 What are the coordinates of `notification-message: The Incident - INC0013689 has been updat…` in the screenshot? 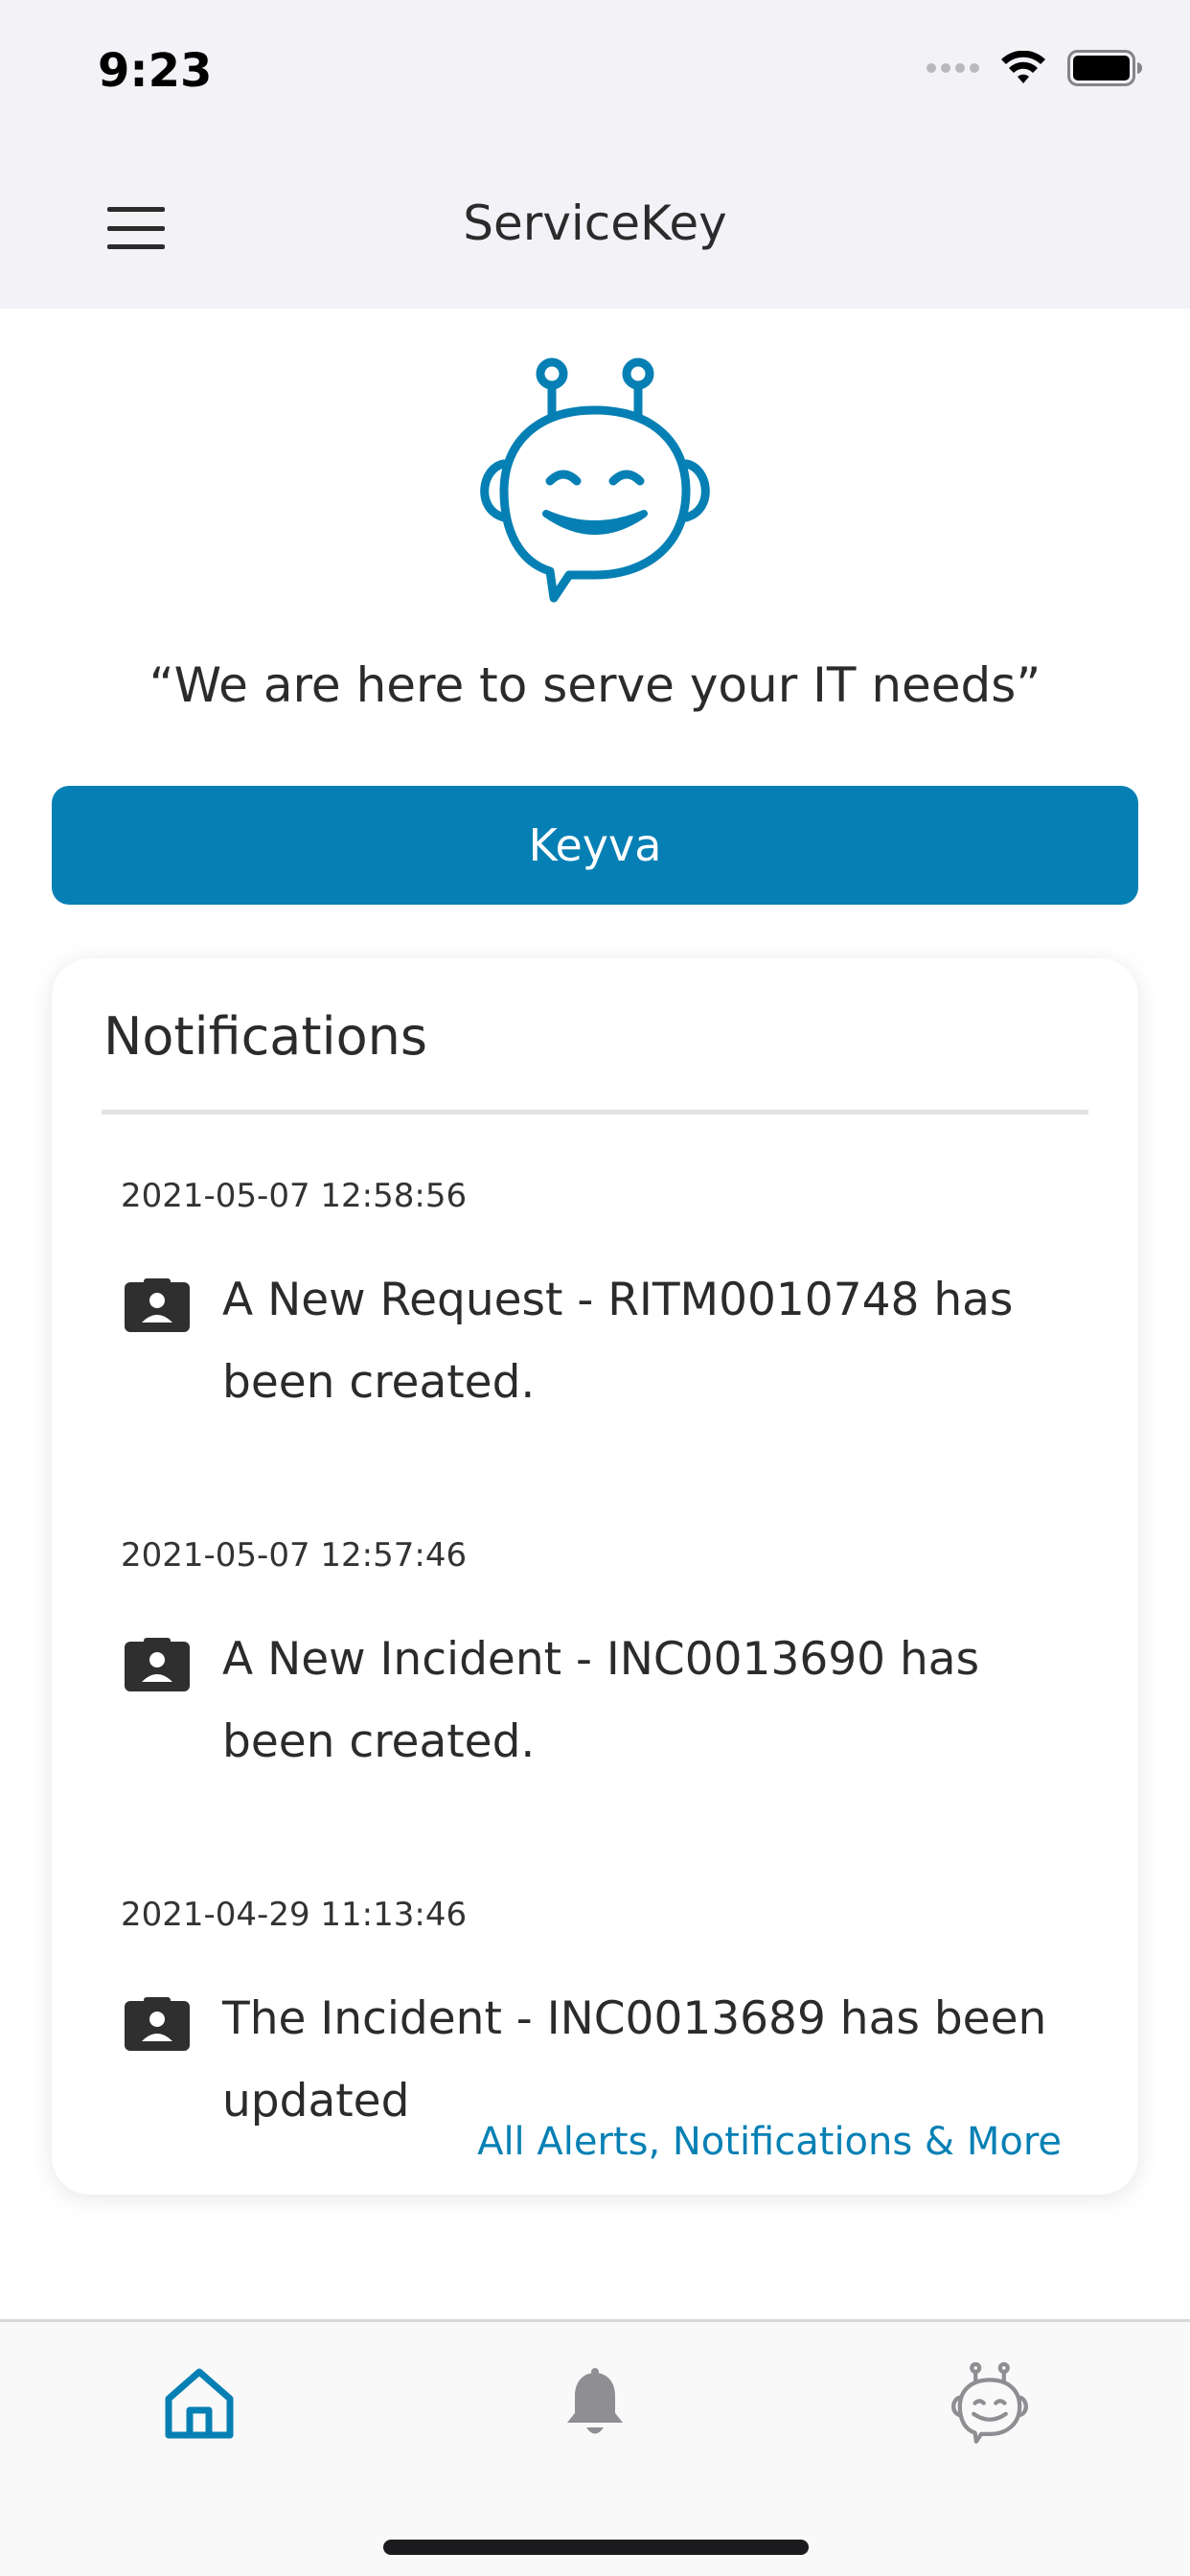 It's located at (635, 2060).